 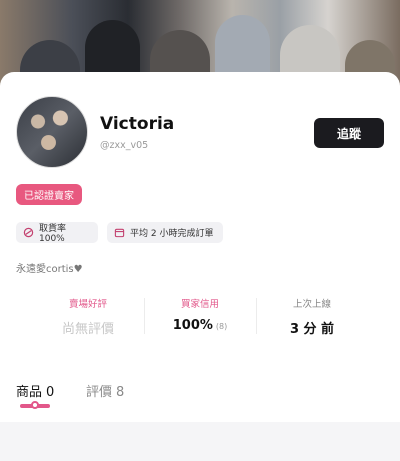 I want to click on stat-last-online: 上次上線 3 分 前, so click(x=312, y=316).